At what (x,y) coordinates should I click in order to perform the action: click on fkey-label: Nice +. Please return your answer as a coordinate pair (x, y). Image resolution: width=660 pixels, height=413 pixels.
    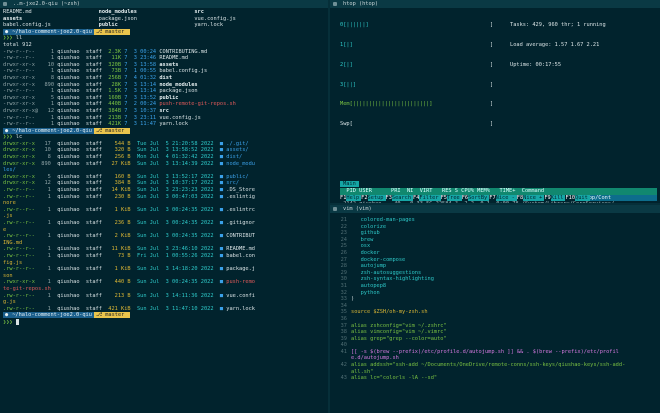
    Looking at the image, I should click on (534, 198).